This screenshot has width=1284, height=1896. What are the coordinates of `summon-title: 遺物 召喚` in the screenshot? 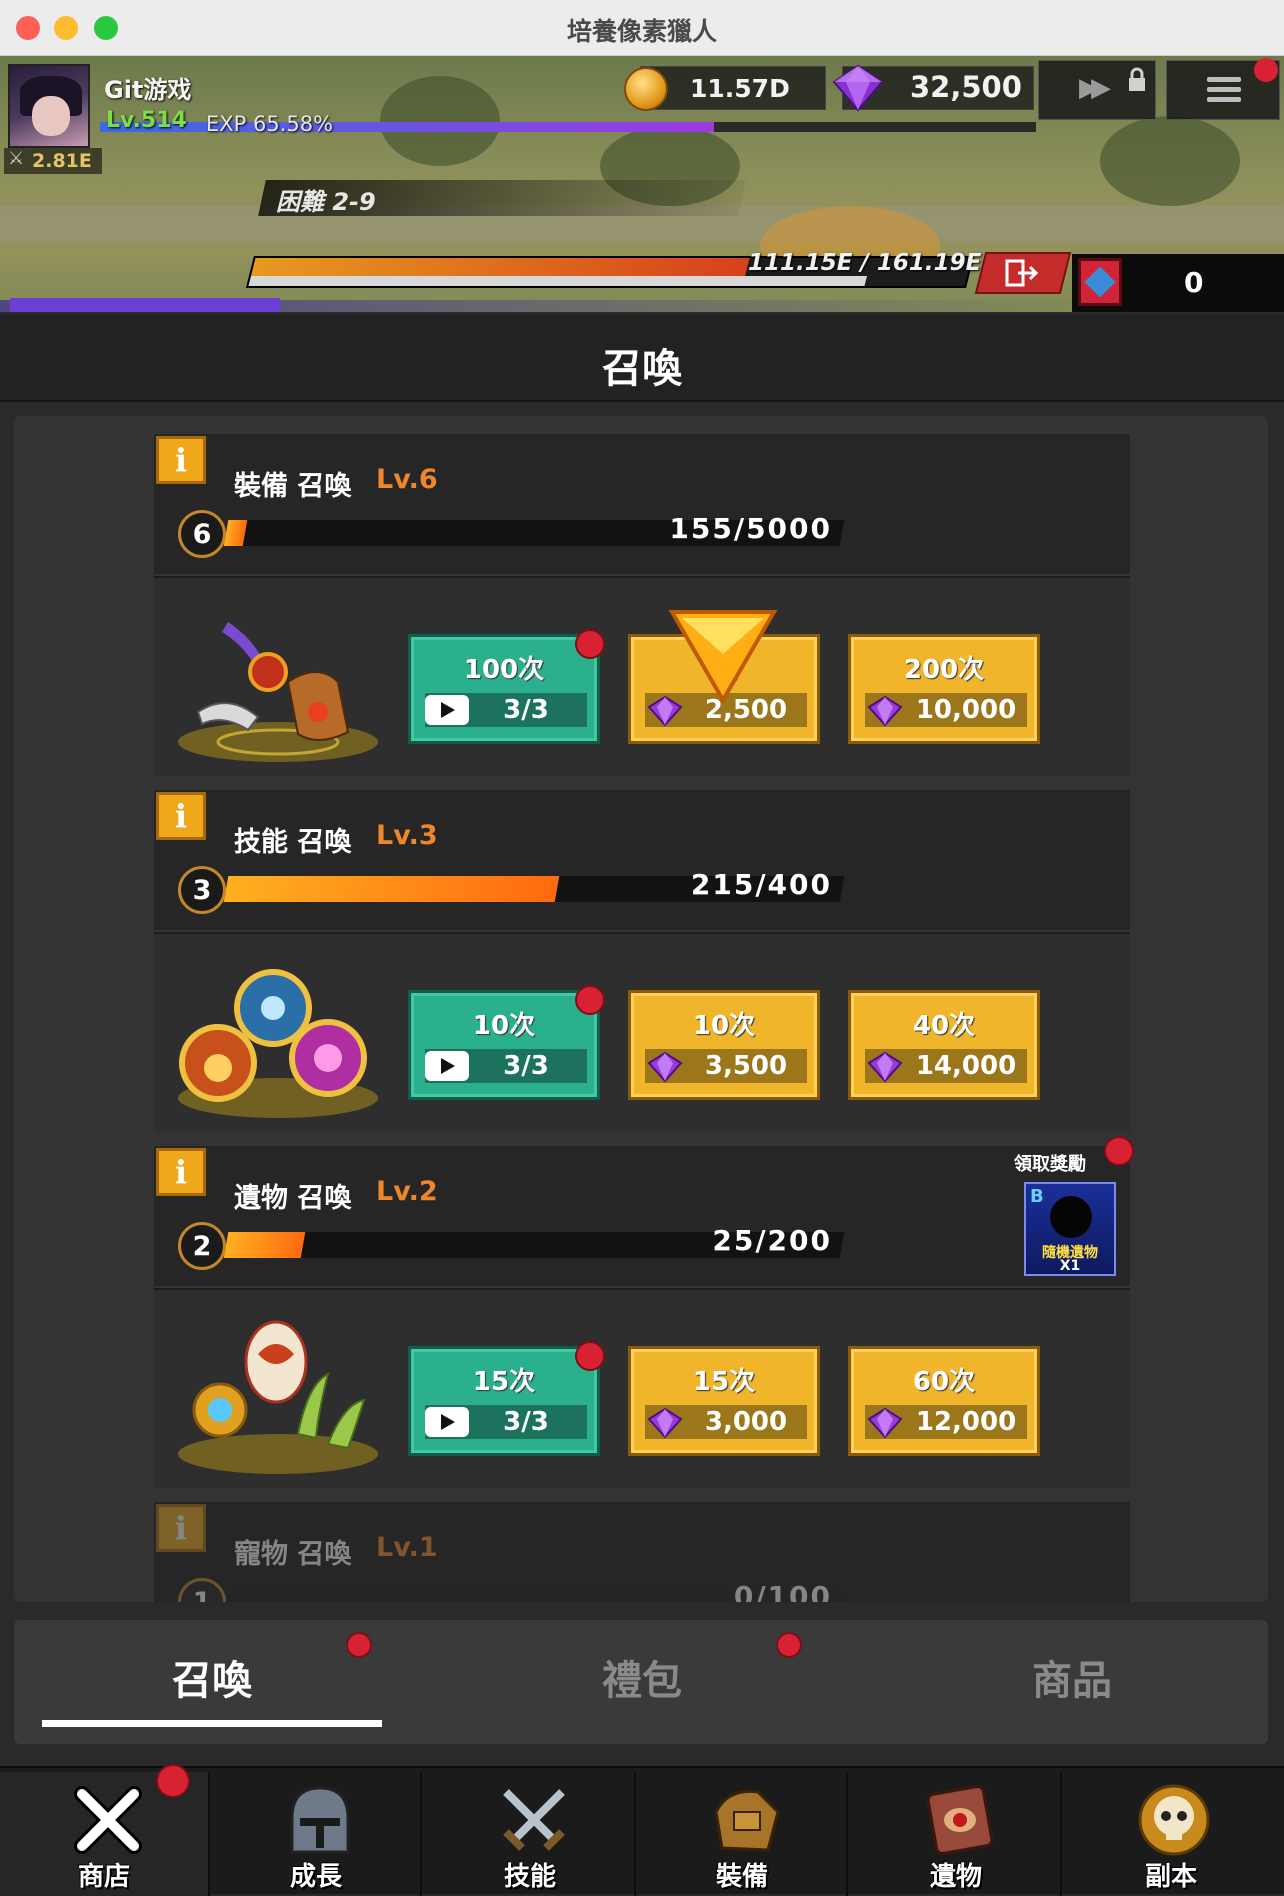 It's located at (293, 1198).